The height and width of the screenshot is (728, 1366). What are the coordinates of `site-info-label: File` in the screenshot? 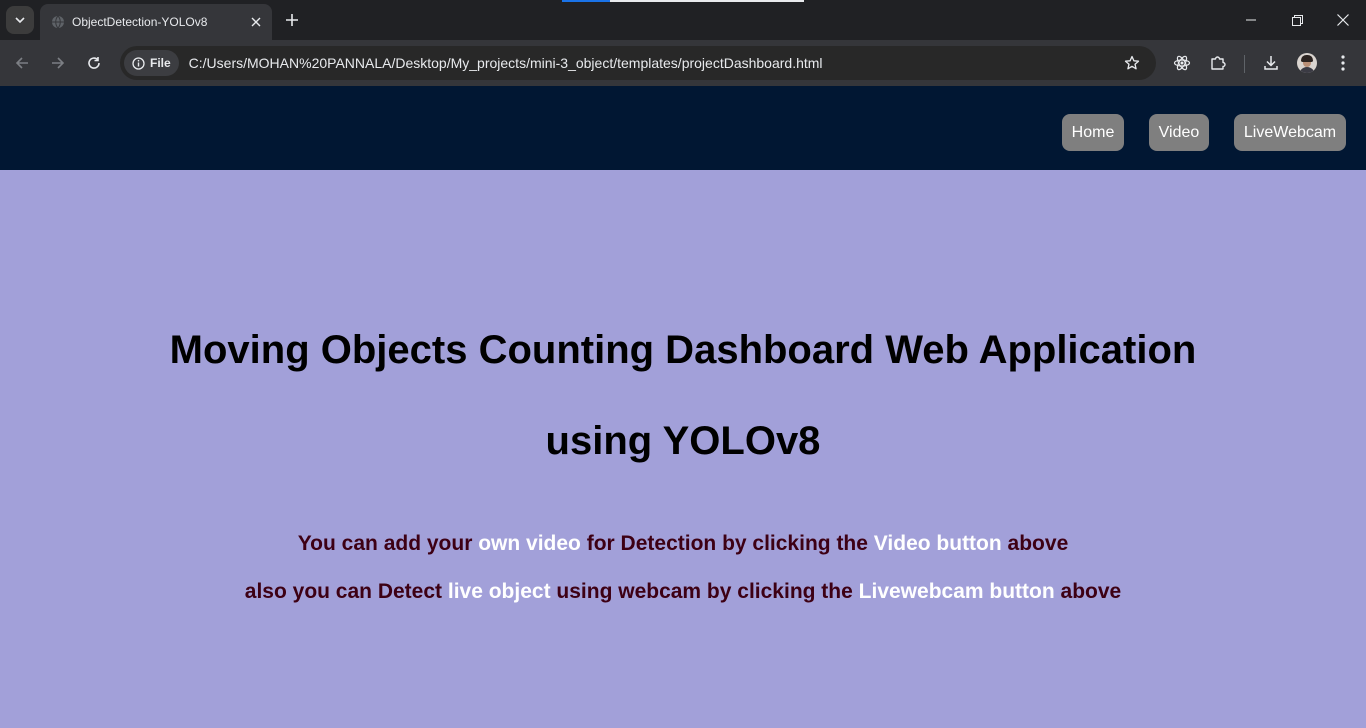 It's located at (160, 63).